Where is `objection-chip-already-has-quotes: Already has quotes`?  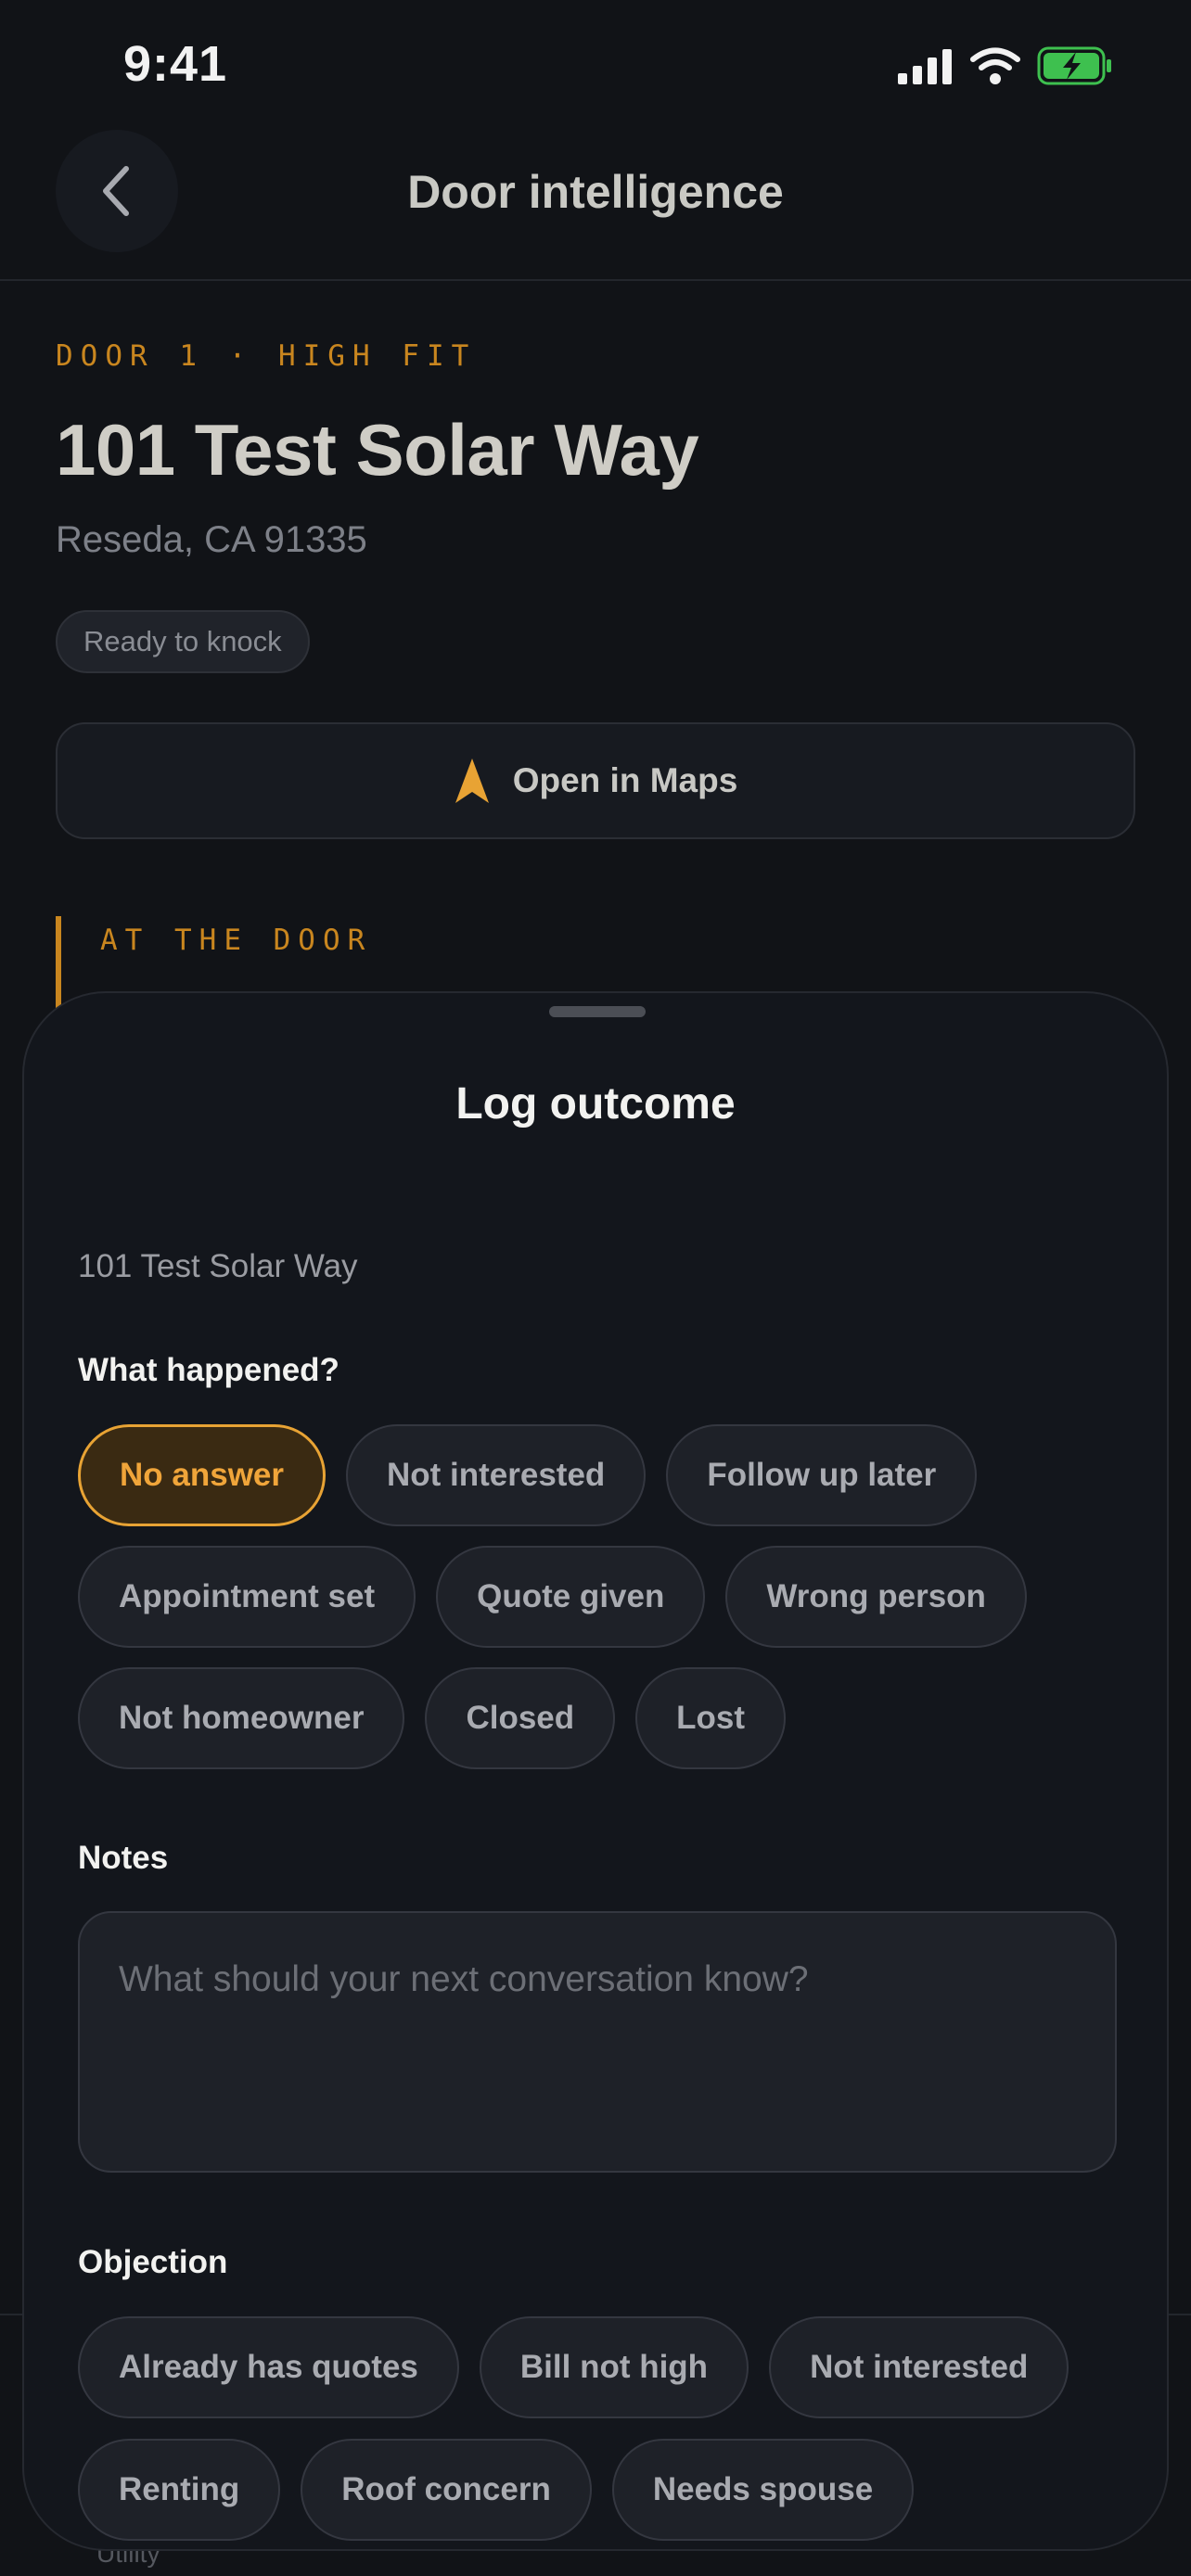 objection-chip-already-has-quotes: Already has quotes is located at coordinates (268, 2367).